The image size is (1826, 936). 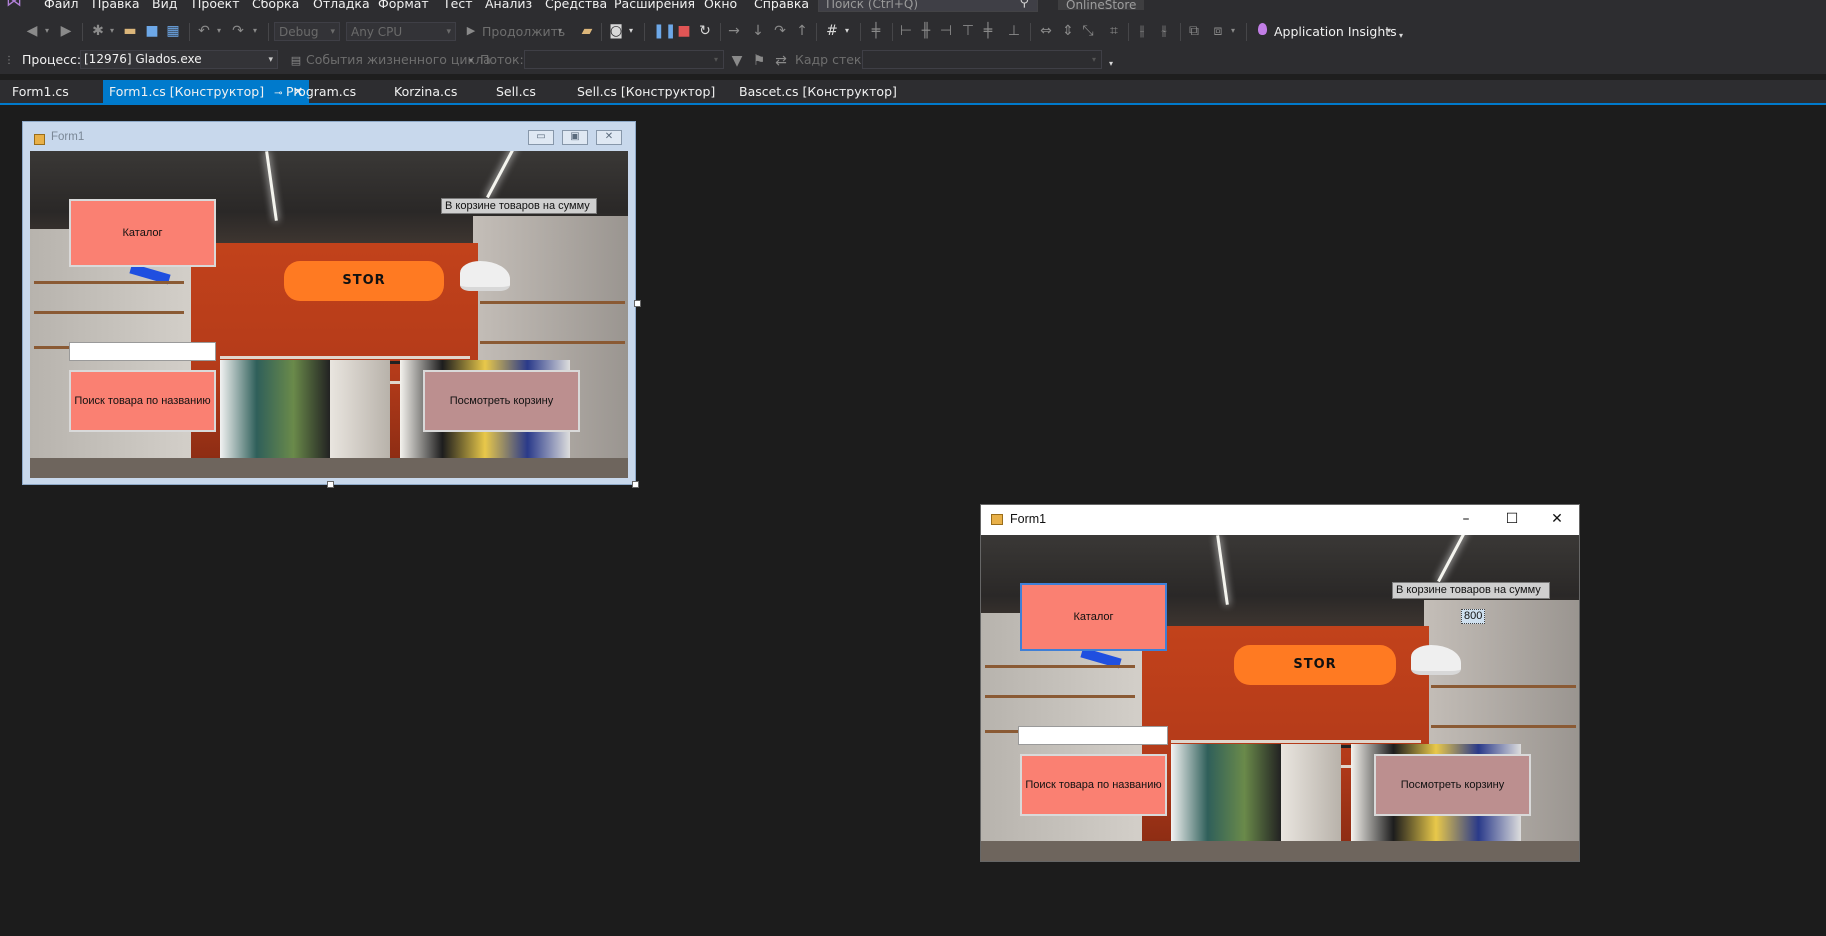 What do you see at coordinates (40, 91) in the screenshot?
I see `tab-form1-cs: Form1.cs` at bounding box center [40, 91].